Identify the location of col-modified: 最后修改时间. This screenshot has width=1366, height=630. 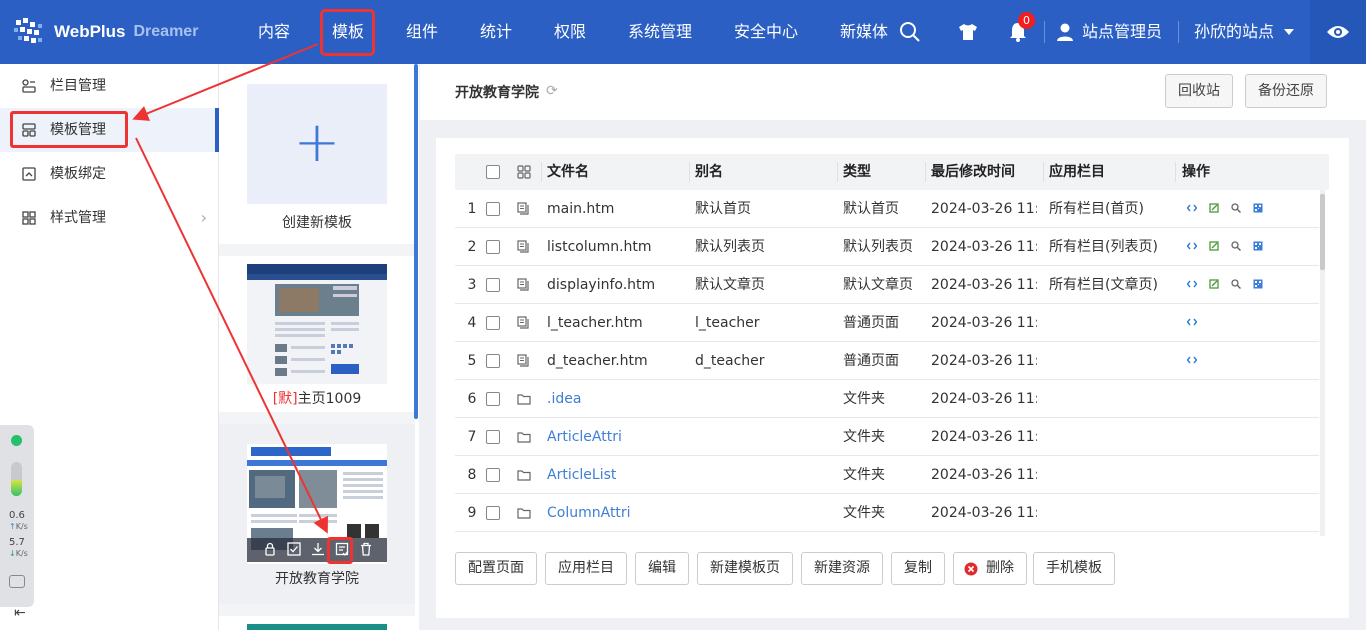
(973, 172).